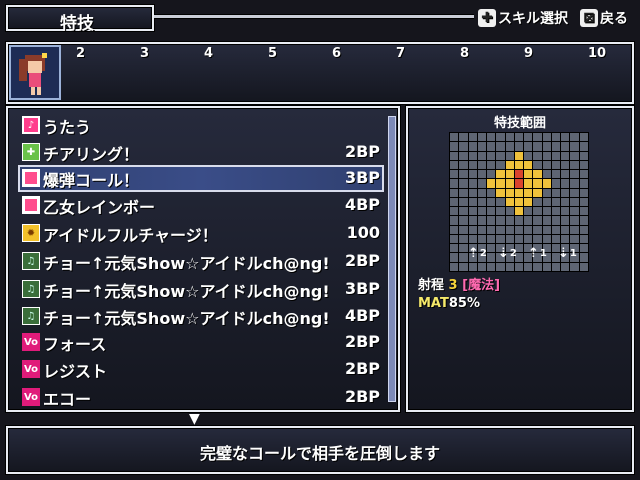  I want to click on back-label: 戻る, so click(614, 19).